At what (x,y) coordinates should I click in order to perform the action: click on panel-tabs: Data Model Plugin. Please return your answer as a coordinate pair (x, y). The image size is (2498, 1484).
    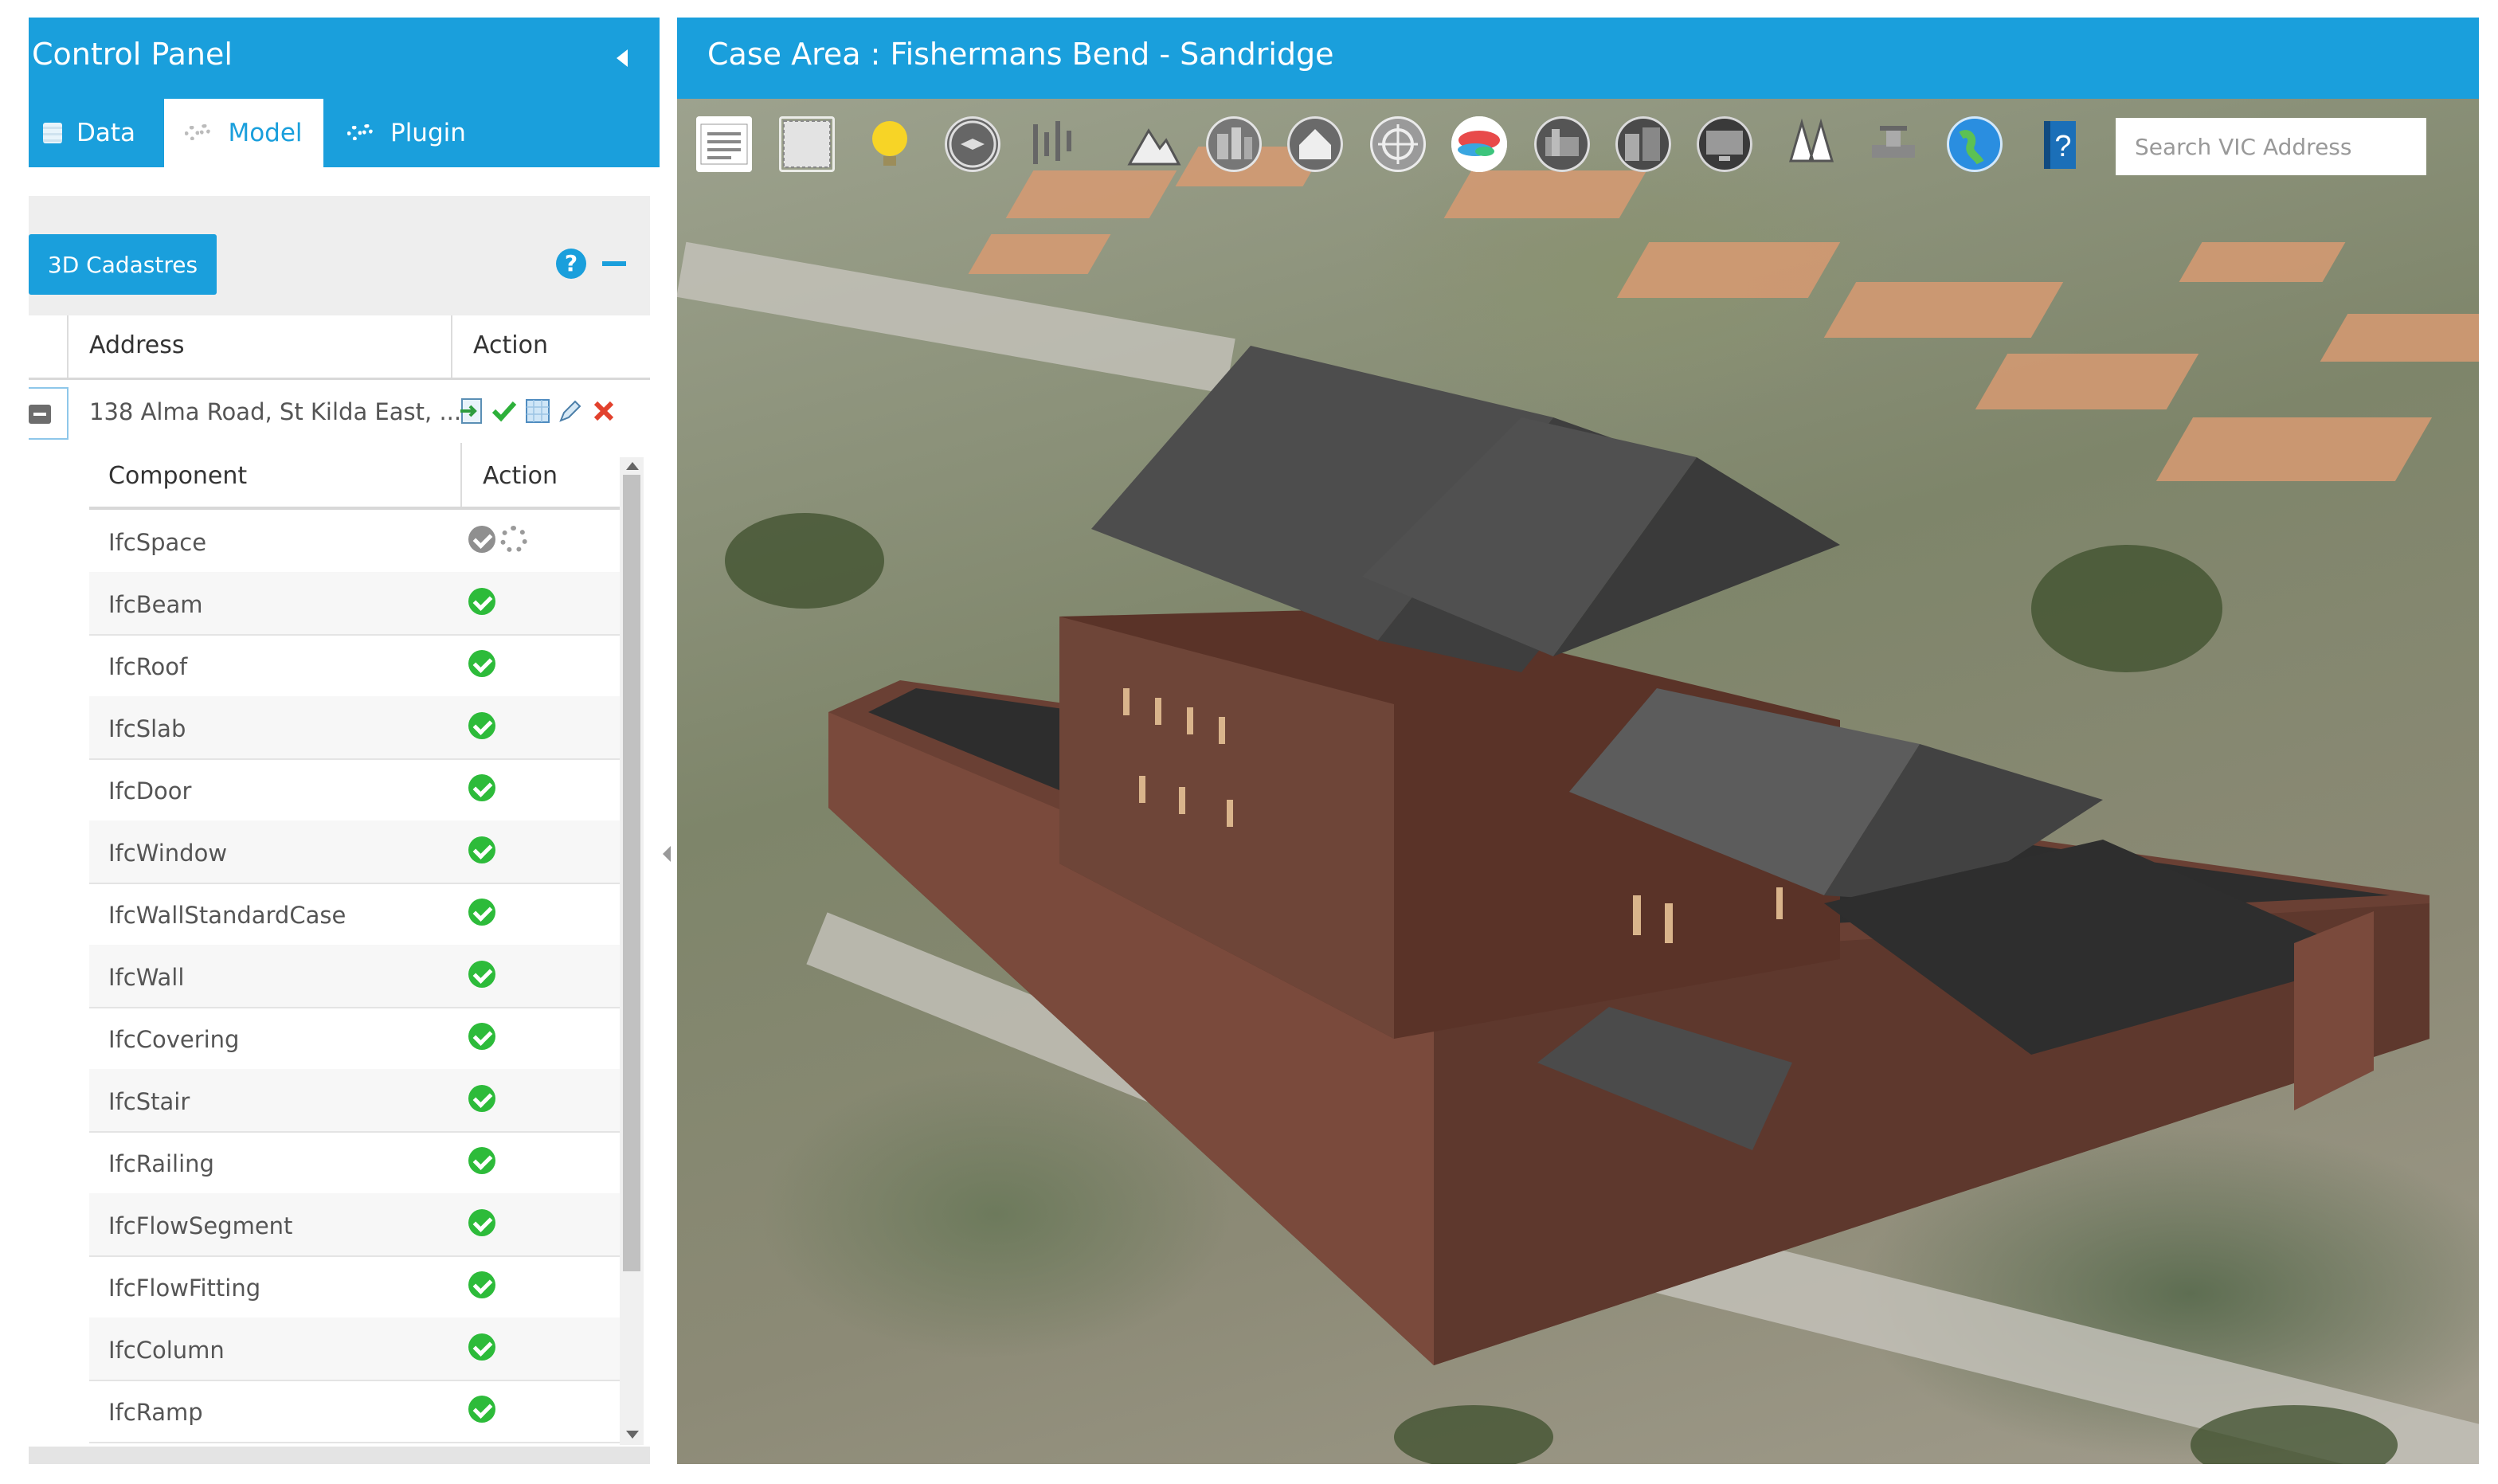
    Looking at the image, I should click on (344, 133).